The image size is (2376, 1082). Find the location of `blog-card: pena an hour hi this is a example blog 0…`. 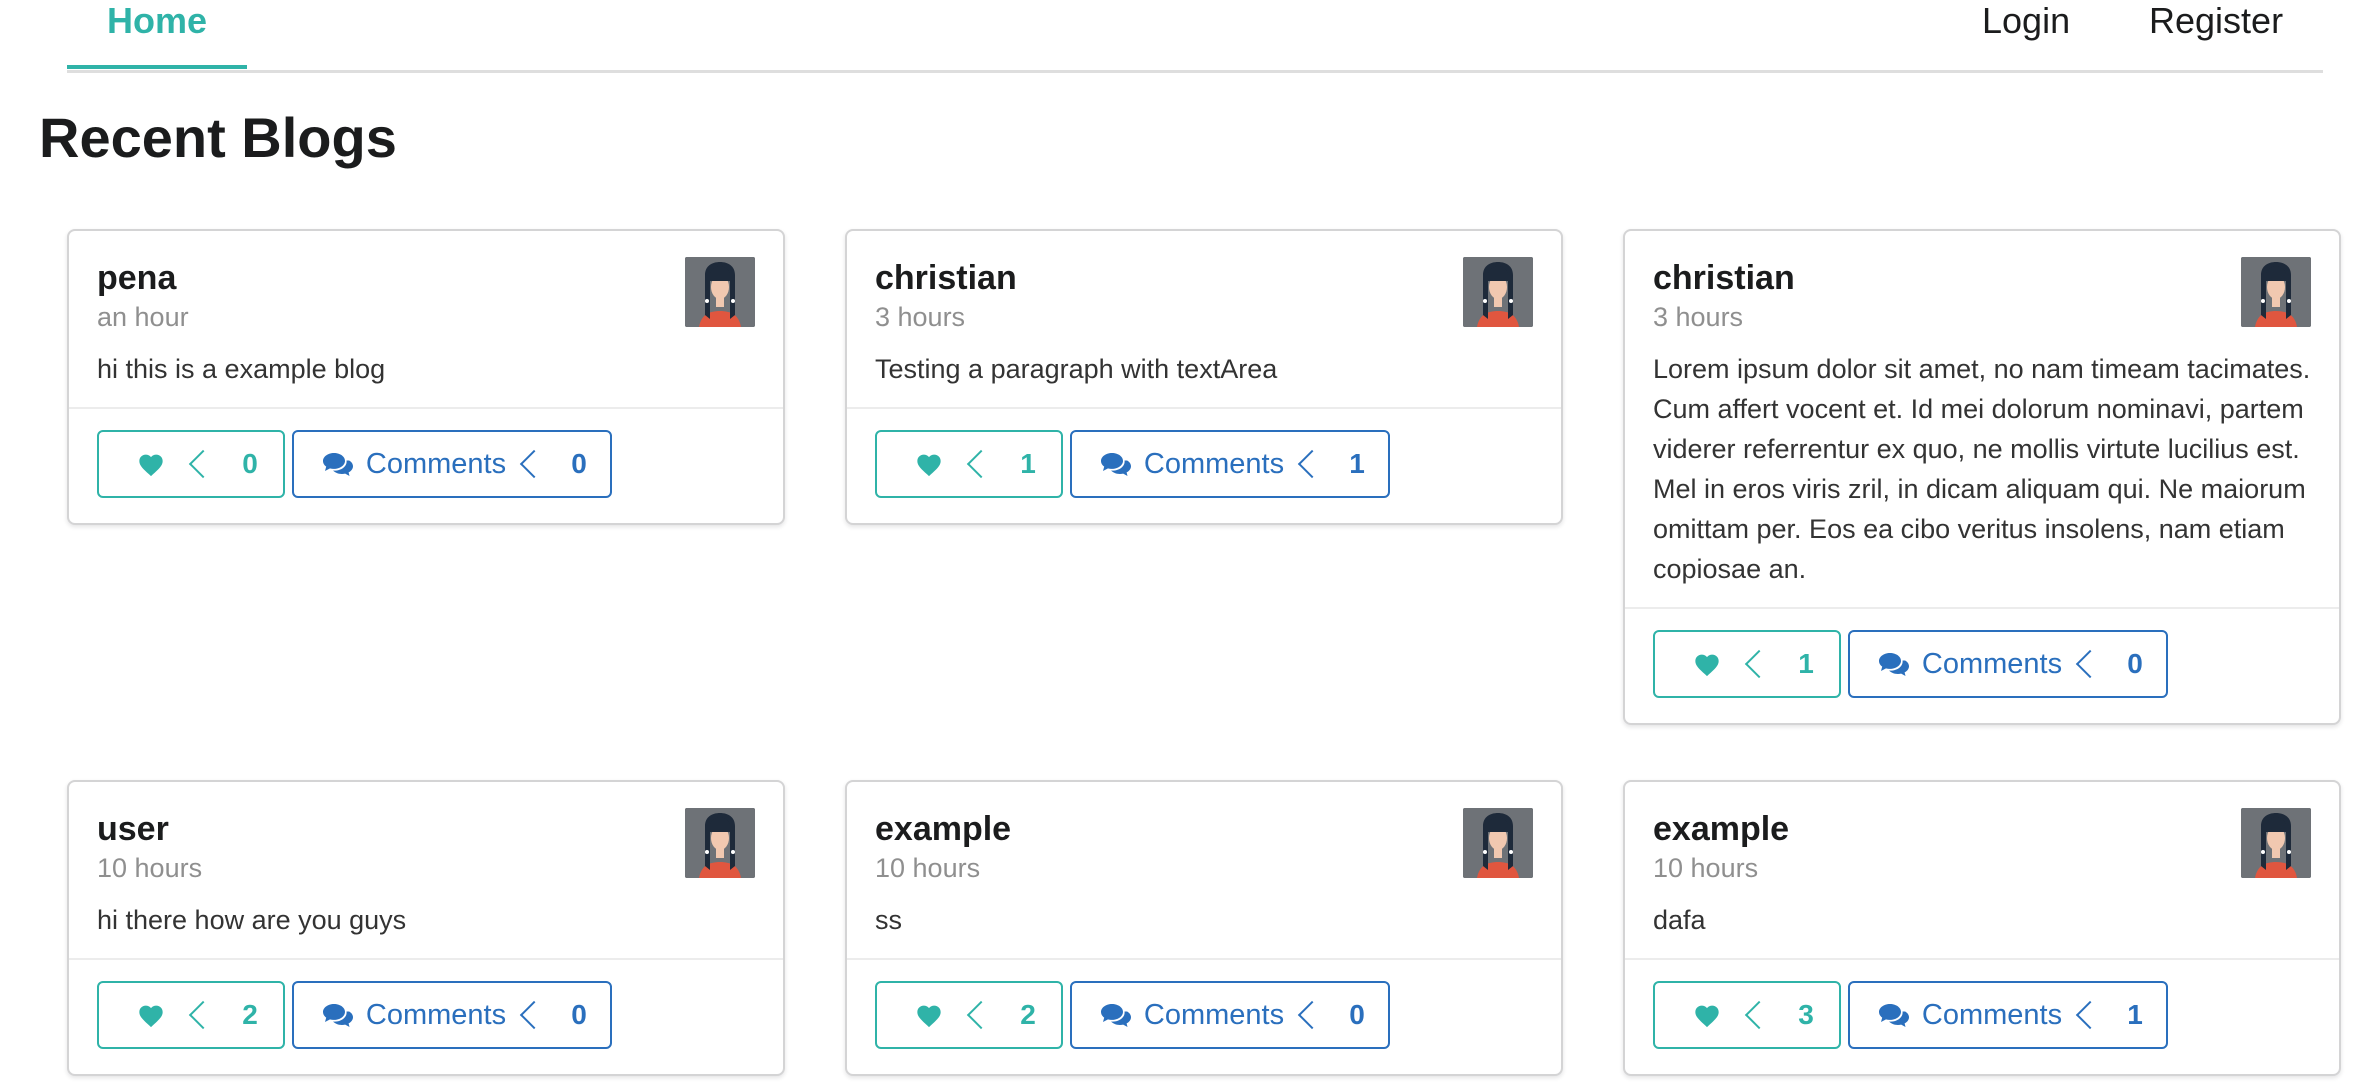

blog-card: pena an hour hi this is a example blog 0… is located at coordinates (426, 377).